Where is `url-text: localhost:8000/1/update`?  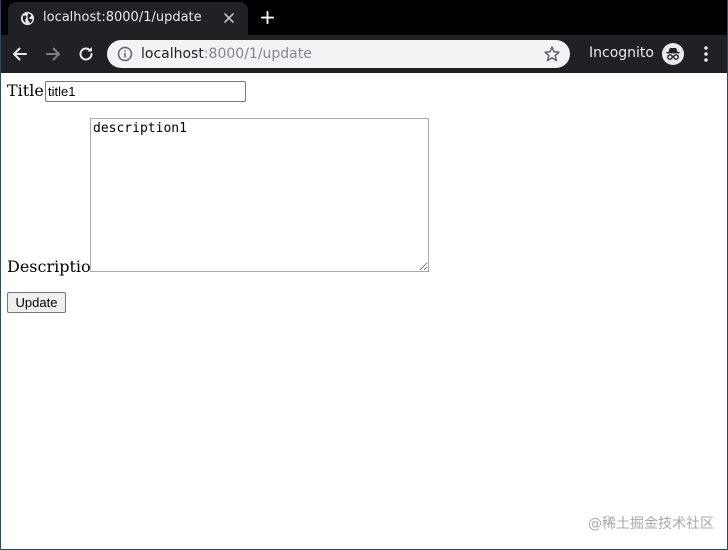
url-text: localhost:8000/1/update is located at coordinates (226, 54).